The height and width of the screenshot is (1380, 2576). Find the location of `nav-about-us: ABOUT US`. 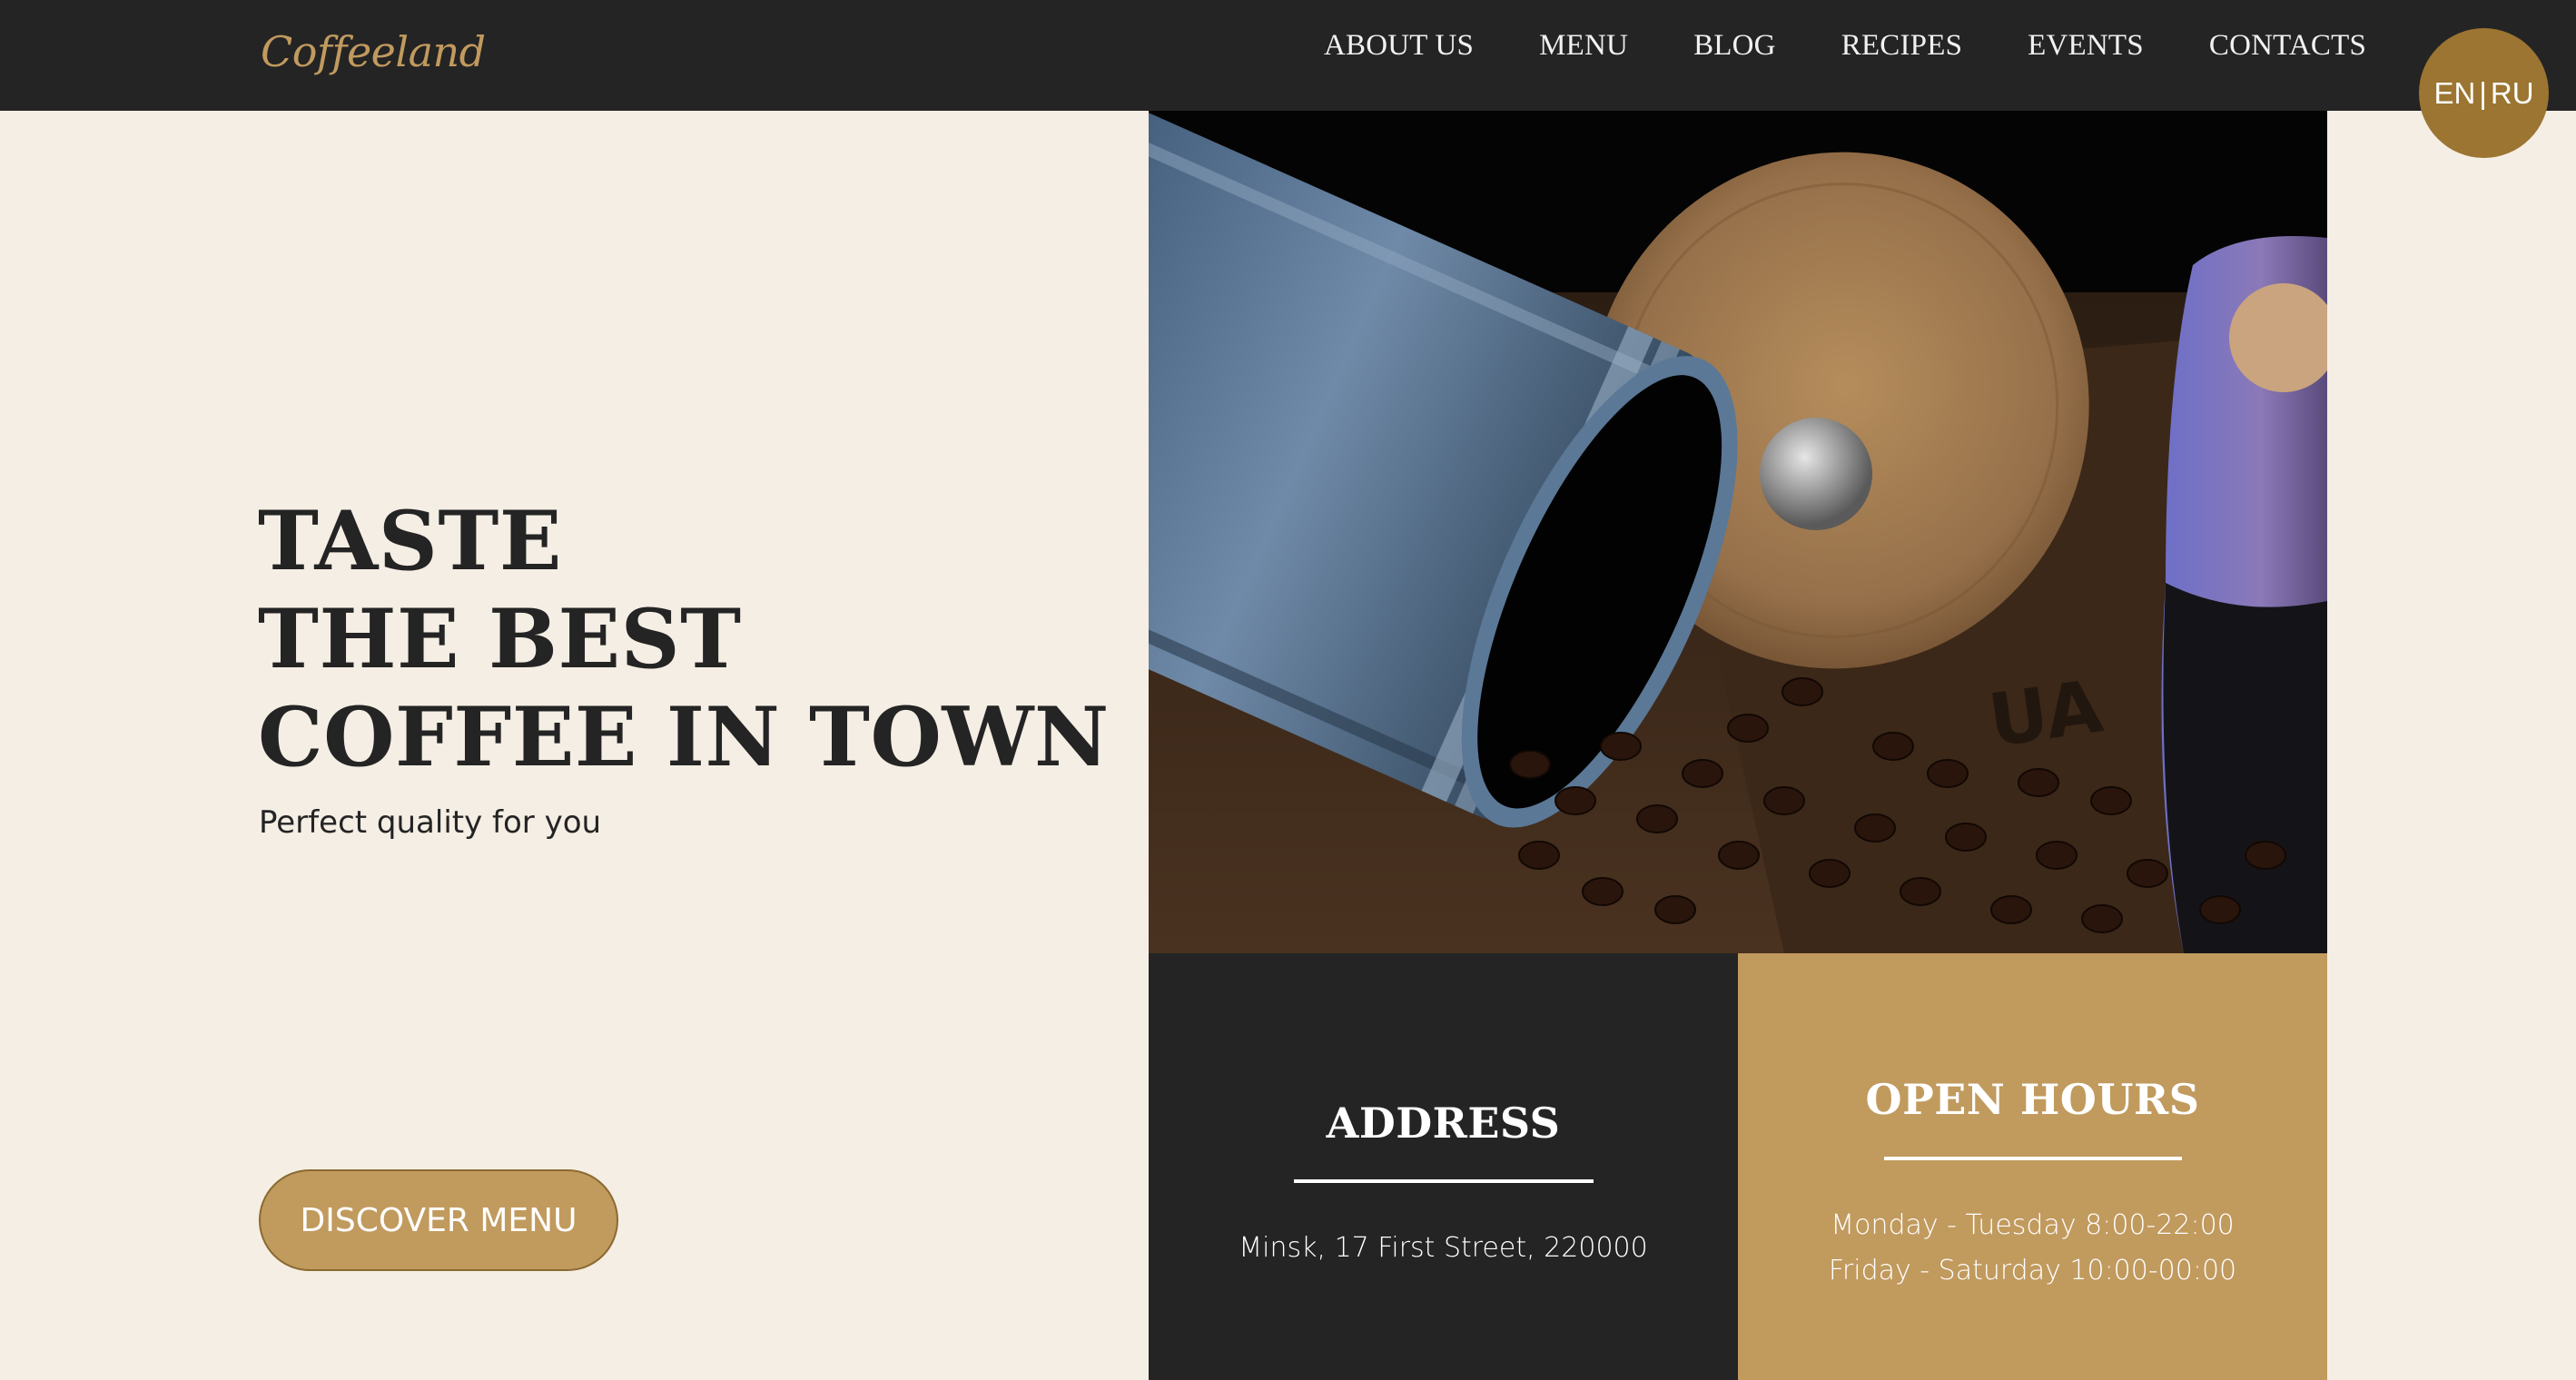

nav-about-us: ABOUT US is located at coordinates (1399, 46).